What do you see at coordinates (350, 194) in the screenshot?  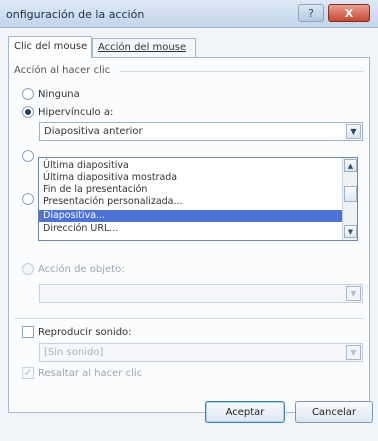 I see `scrollbar-thumb` at bounding box center [350, 194].